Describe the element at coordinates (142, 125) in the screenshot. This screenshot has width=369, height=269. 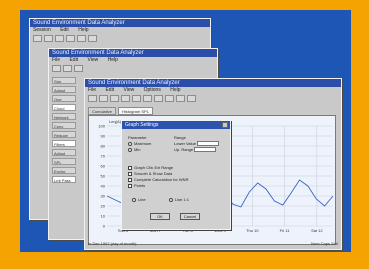
I see `dialog-title: Graph Settings` at that location.